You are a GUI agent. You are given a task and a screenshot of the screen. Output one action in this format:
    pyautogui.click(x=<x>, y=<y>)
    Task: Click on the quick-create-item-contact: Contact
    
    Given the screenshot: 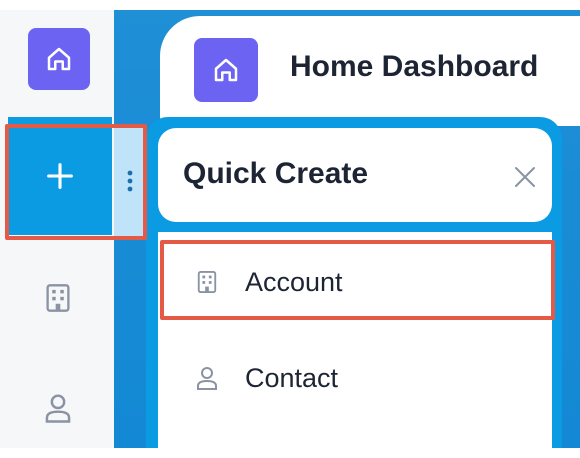 What is the action you would take?
    pyautogui.click(x=355, y=378)
    